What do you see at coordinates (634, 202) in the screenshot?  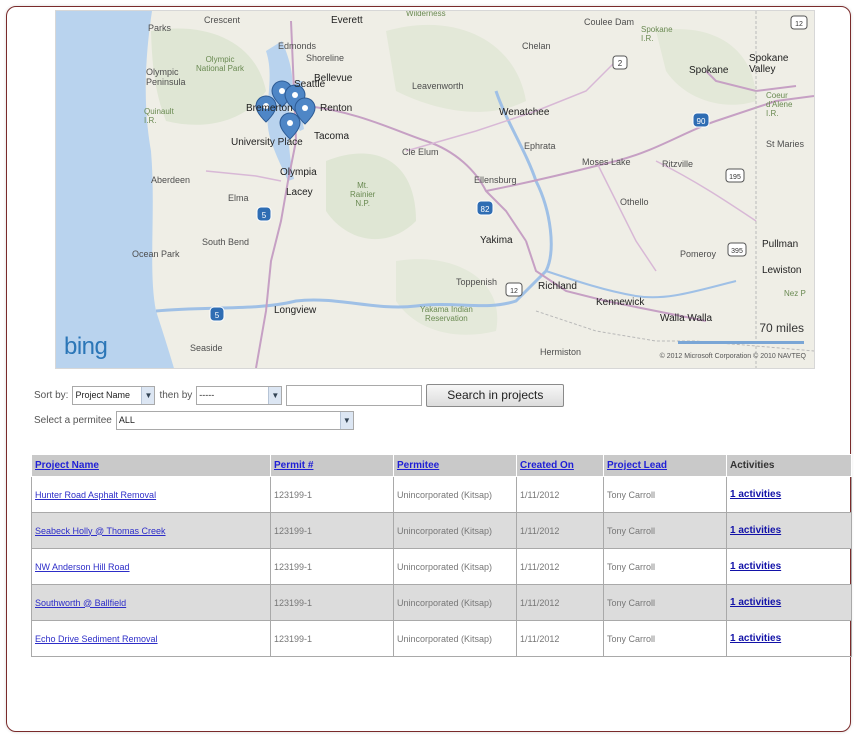 I see `map-label: Othello` at bounding box center [634, 202].